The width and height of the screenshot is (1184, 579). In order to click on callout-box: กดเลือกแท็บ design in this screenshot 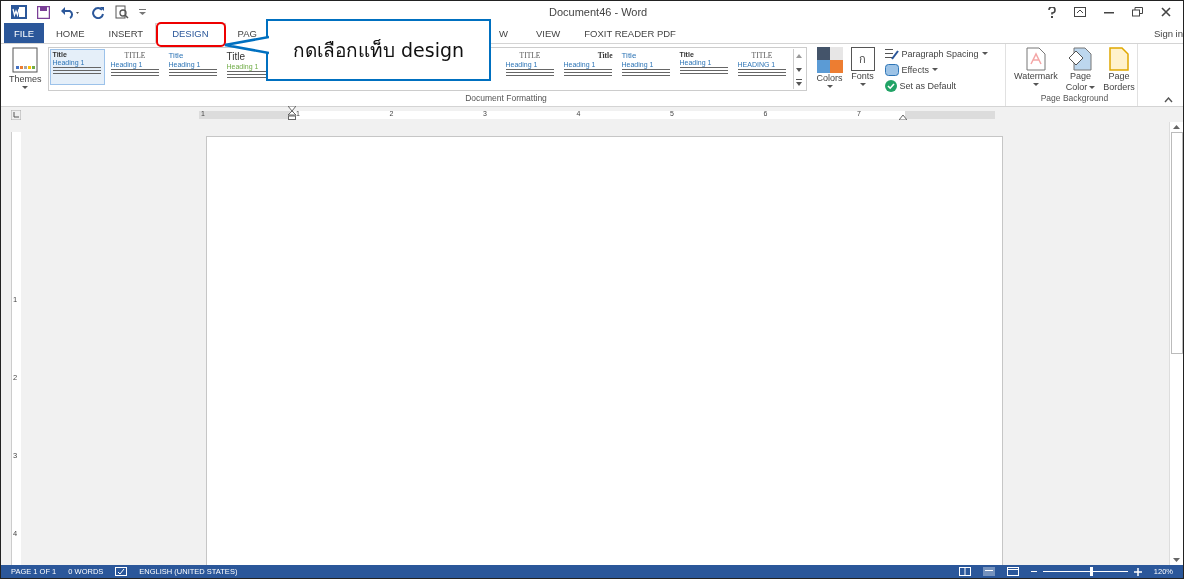, I will do `click(378, 50)`.